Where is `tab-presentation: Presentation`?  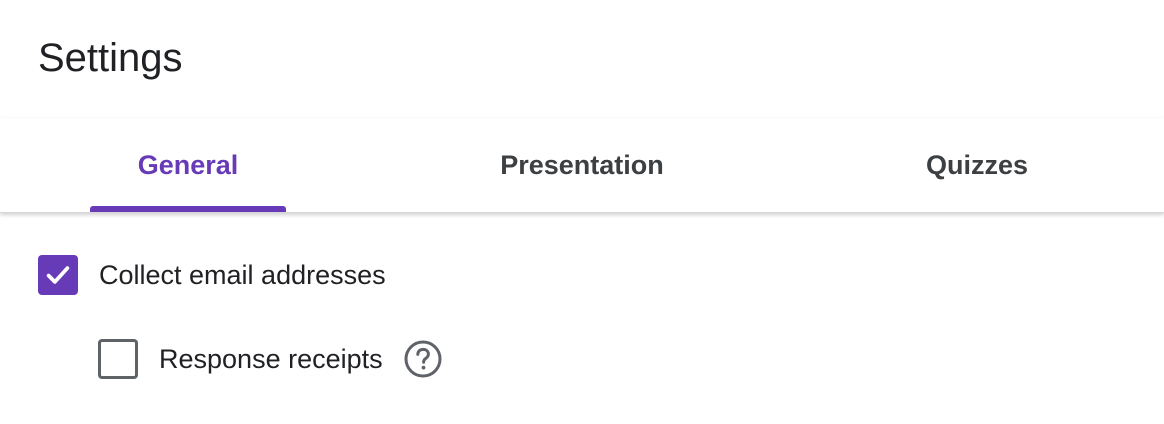
tab-presentation: Presentation is located at coordinates (582, 165).